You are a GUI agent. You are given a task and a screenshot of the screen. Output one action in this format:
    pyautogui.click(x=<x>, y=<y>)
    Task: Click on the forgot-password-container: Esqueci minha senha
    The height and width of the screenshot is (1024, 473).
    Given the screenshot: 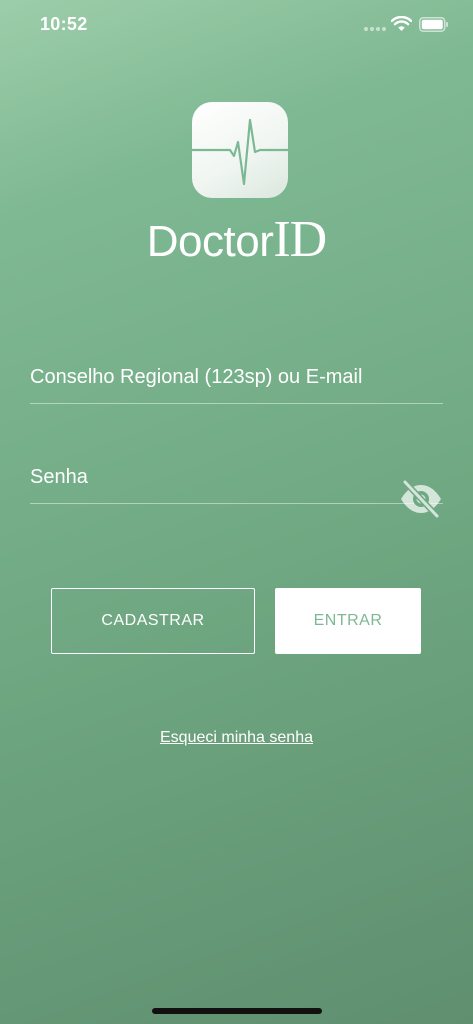 What is the action you would take?
    pyautogui.click(x=236, y=738)
    